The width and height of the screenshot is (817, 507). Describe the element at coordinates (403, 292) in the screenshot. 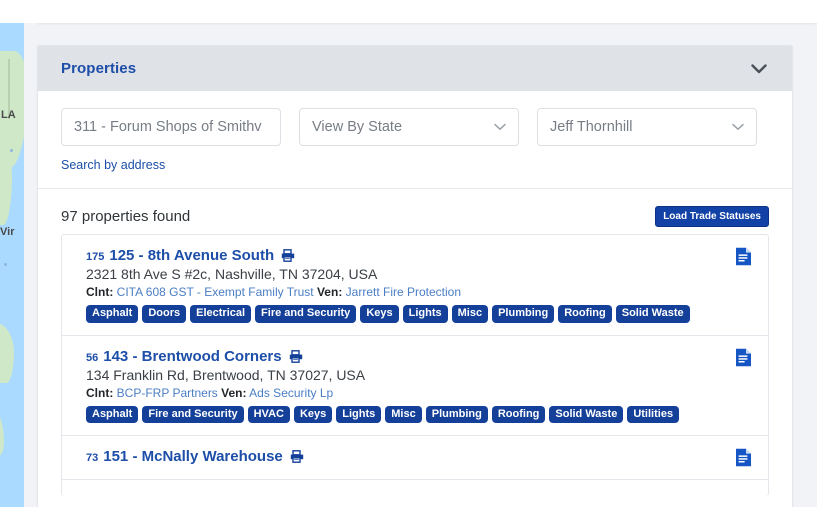

I see `vendor-link: Jarrett Fire Protection` at that location.